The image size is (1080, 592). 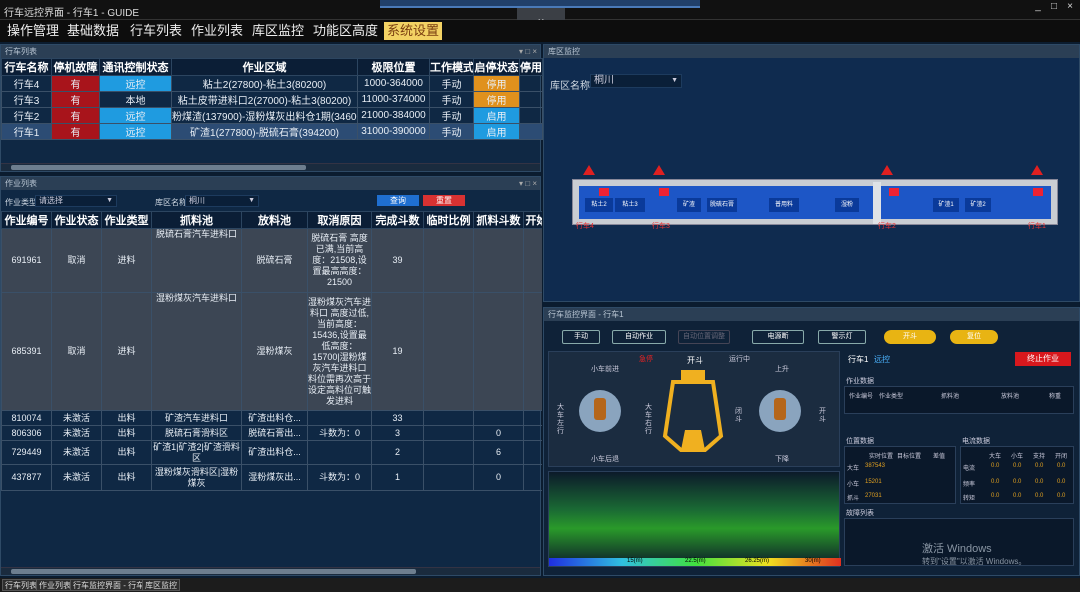 What do you see at coordinates (910, 337) in the screenshot?
I see `open-grab-button: 开斗` at bounding box center [910, 337].